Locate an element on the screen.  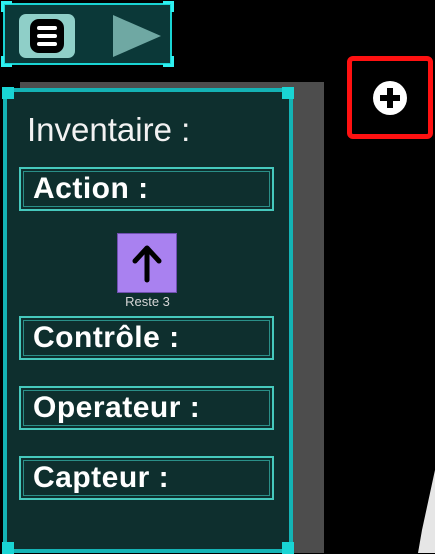
action-item-move-up is located at coordinates (147, 263).